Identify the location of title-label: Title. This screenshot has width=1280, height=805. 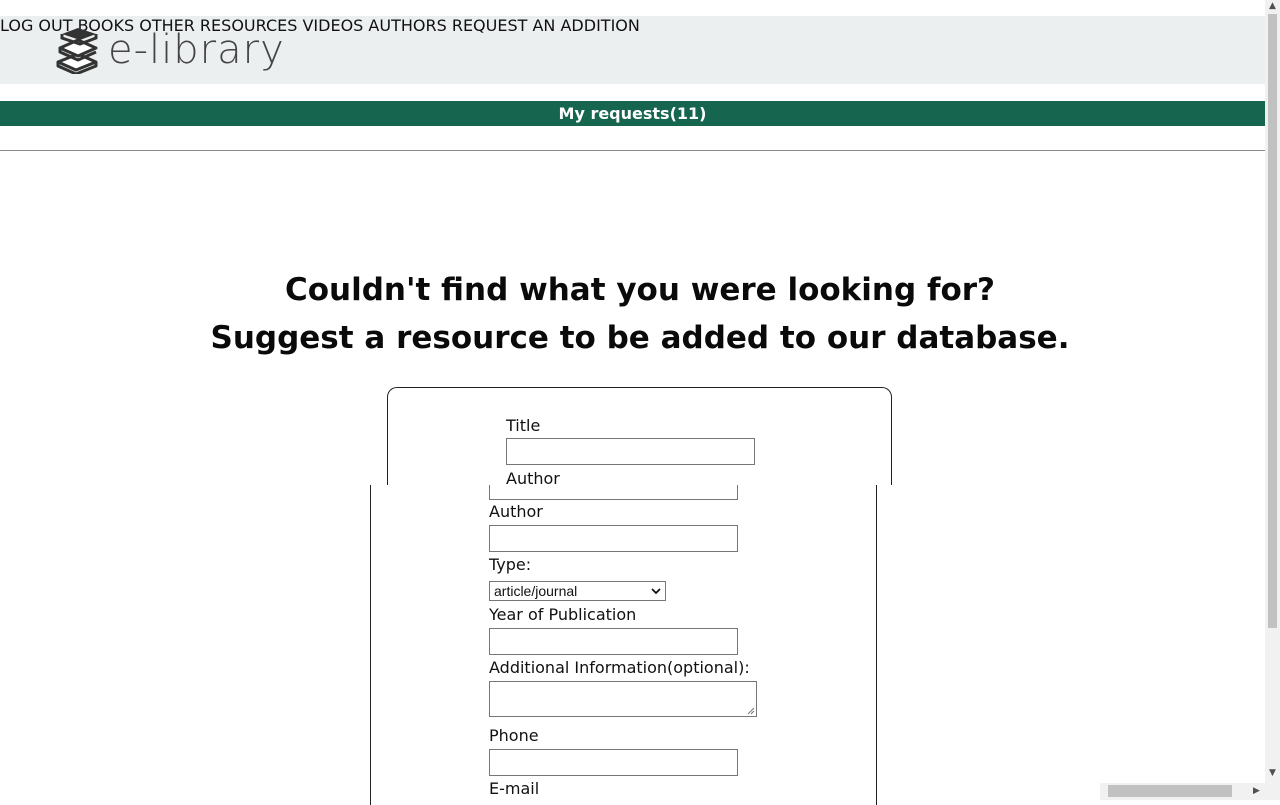
(523, 425).